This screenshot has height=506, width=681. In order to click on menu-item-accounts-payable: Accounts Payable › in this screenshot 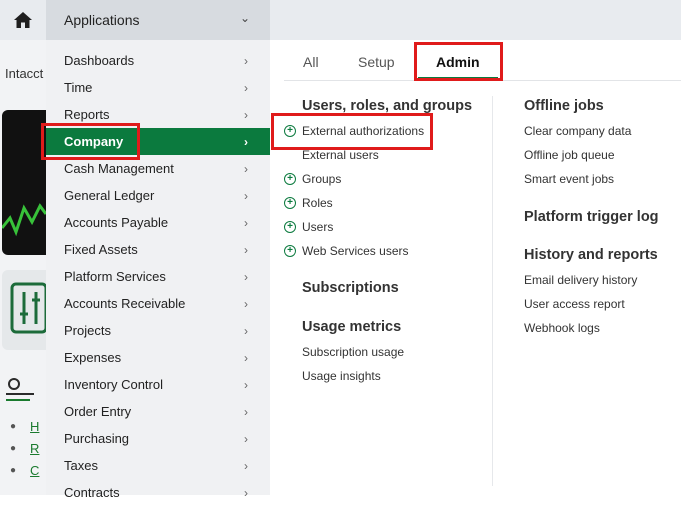, I will do `click(158, 222)`.